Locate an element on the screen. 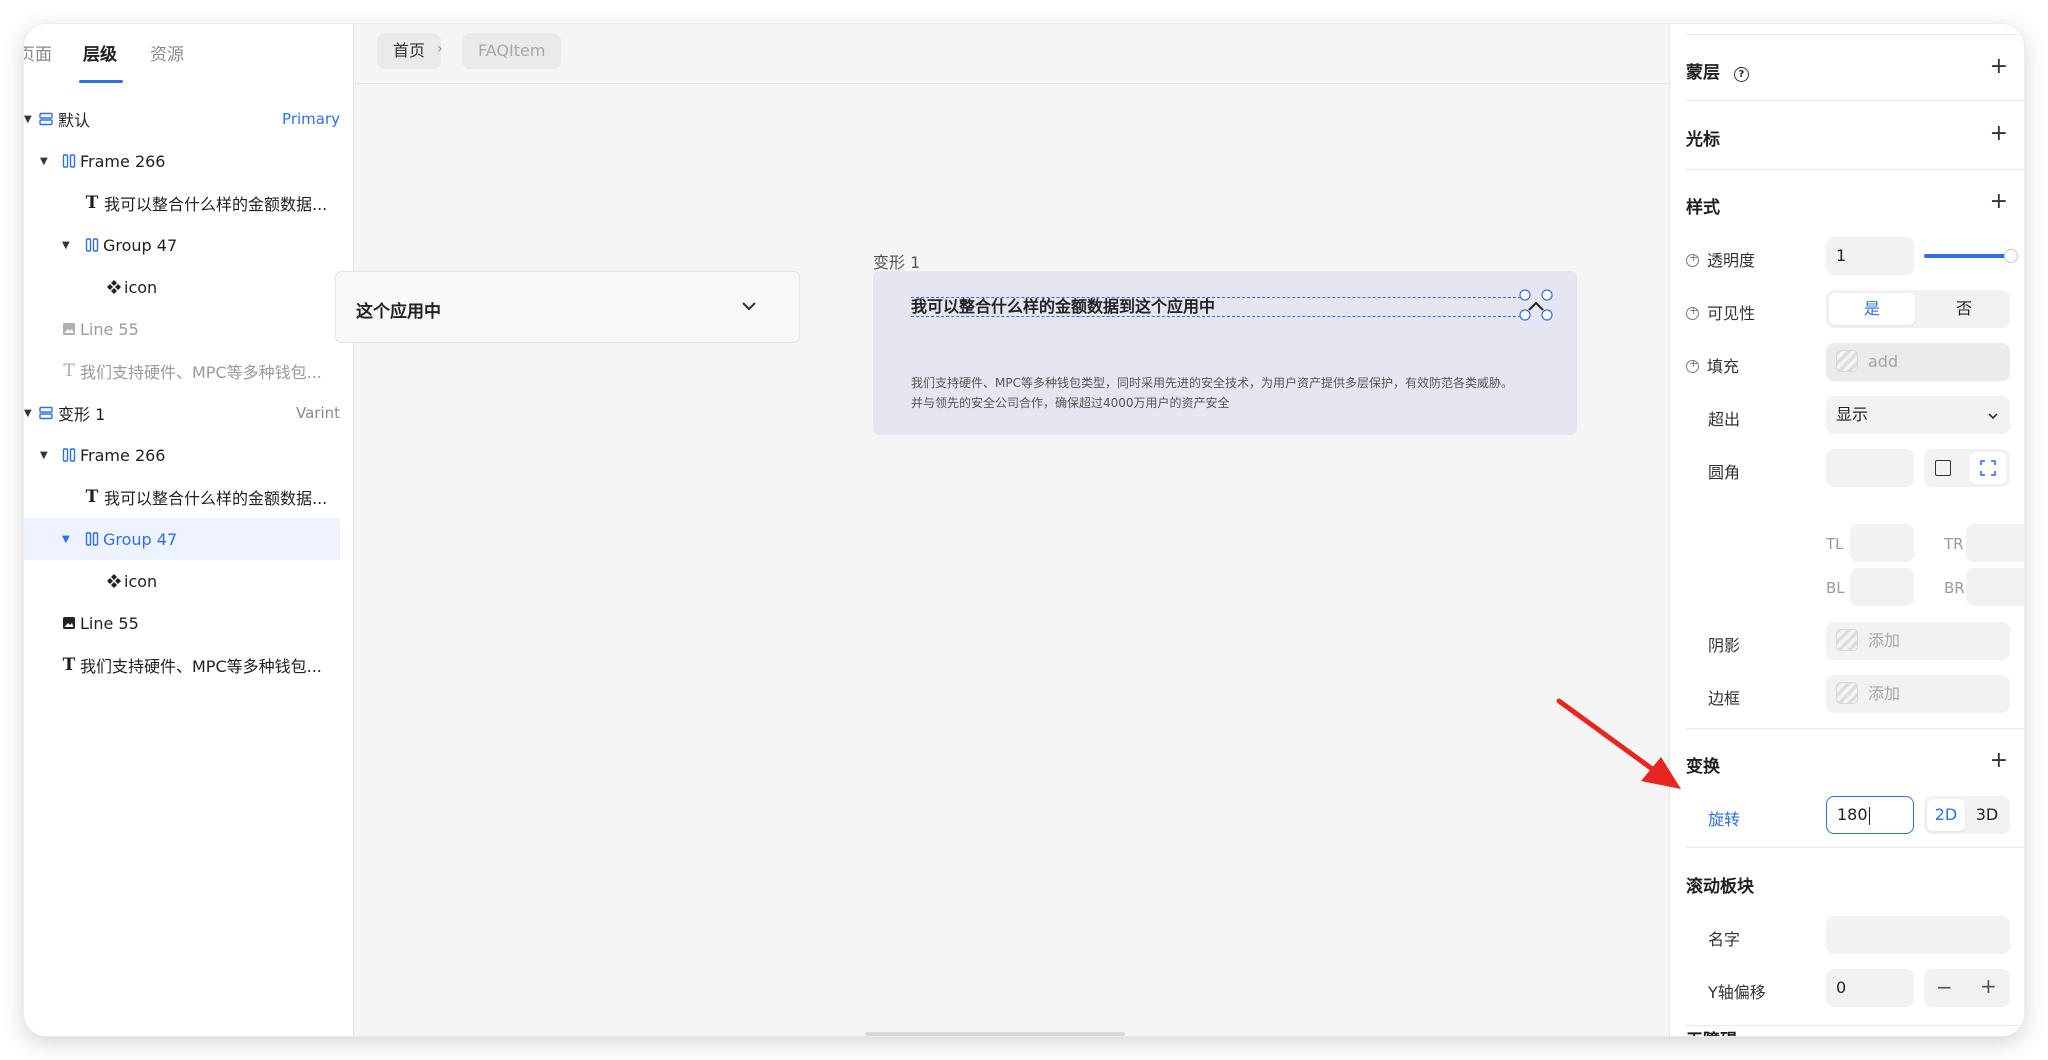  radius-br-label: BR is located at coordinates (1954, 588).